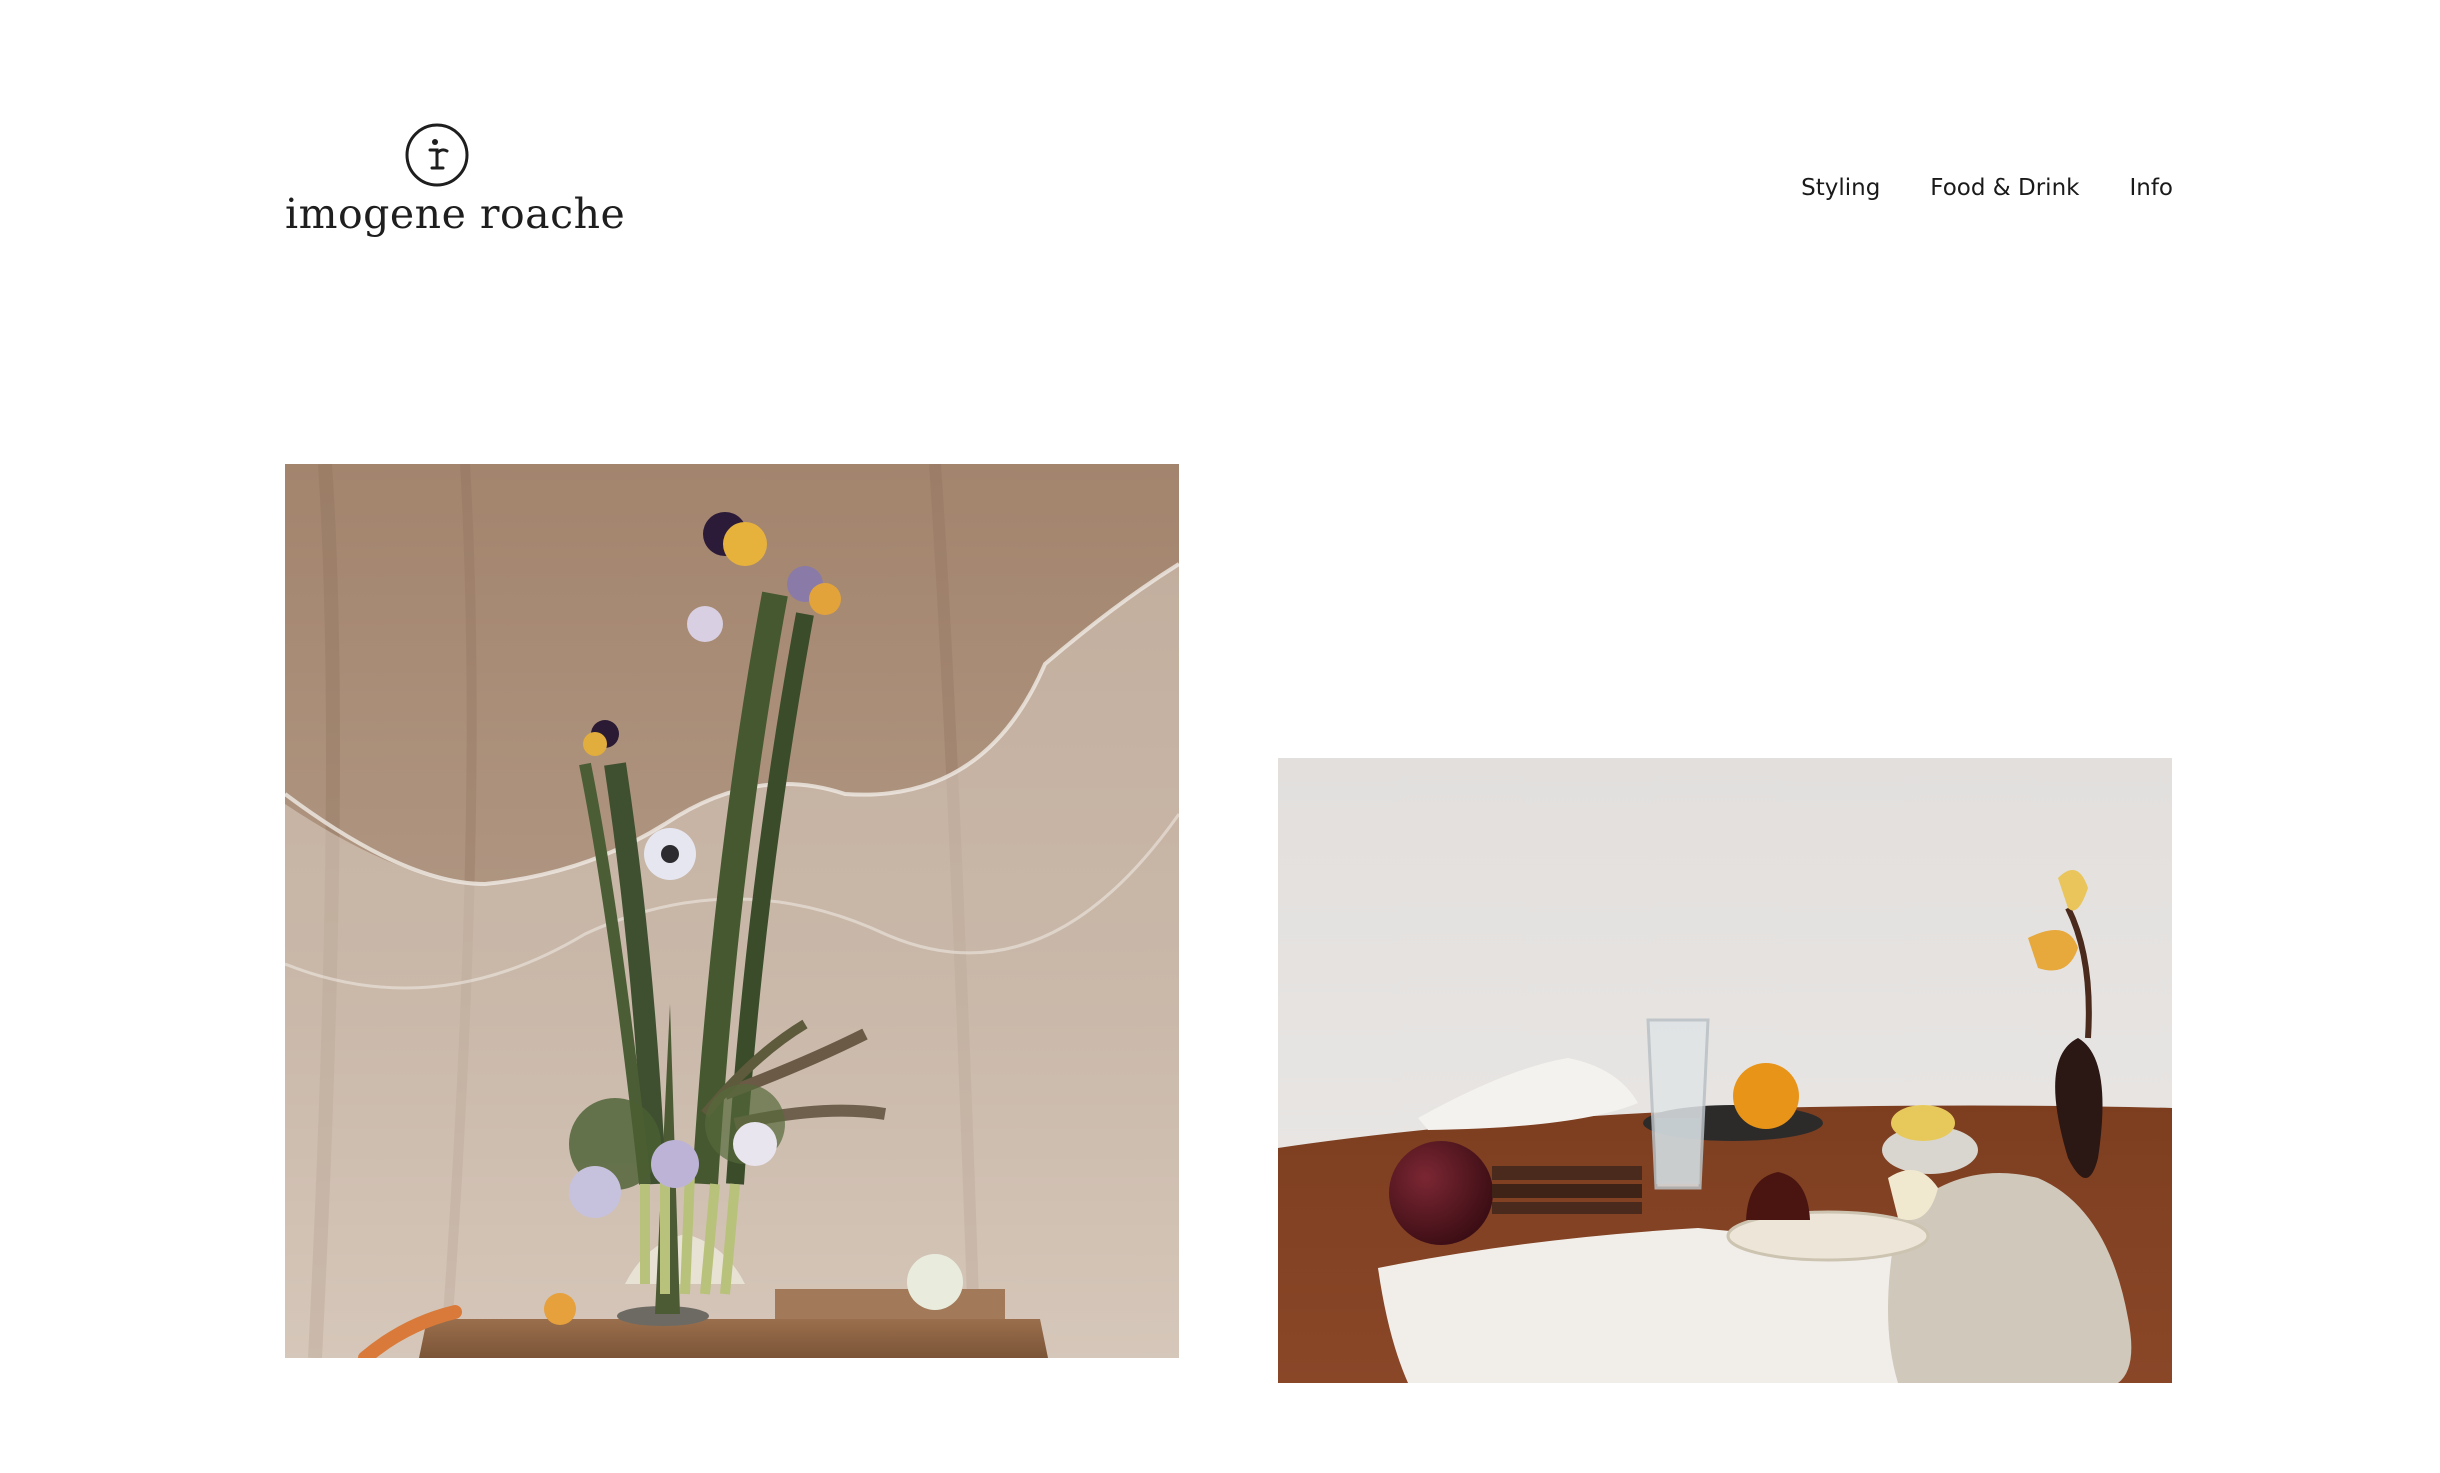 Image resolution: width=2440 pixels, height=1473 pixels. I want to click on nav-item-info: Info, so click(2151, 188).